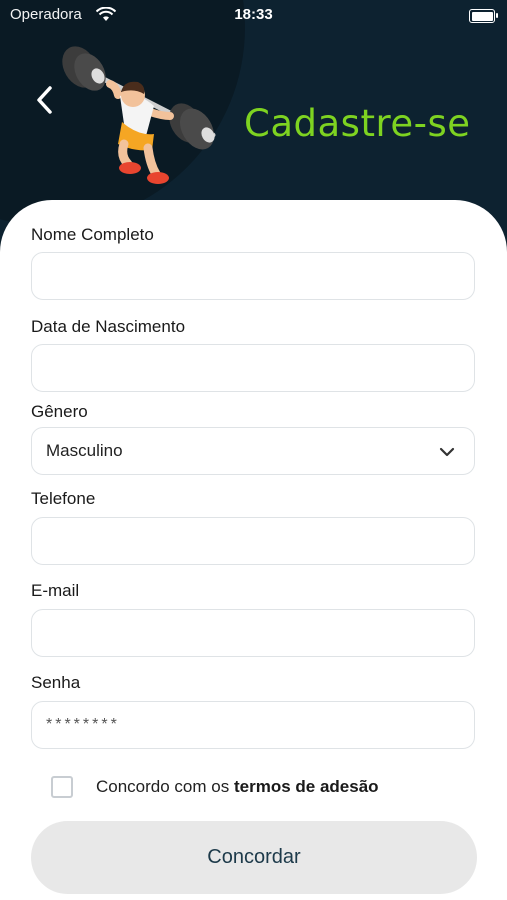 The image size is (507, 900). I want to click on email-label: E-mail, so click(55, 590).